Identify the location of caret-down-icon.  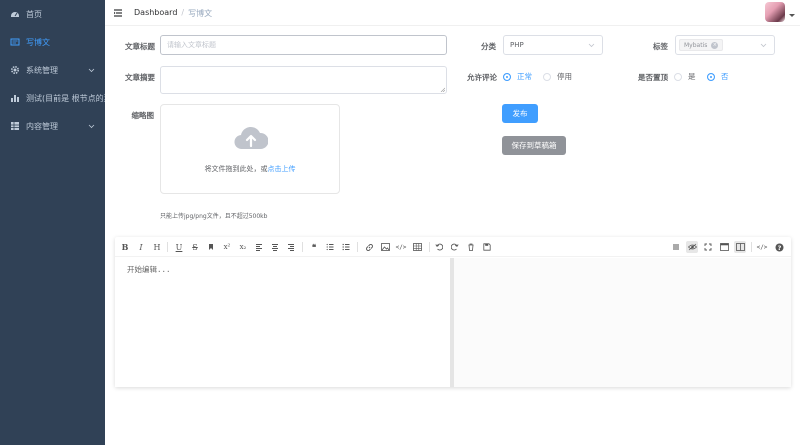
(792, 15).